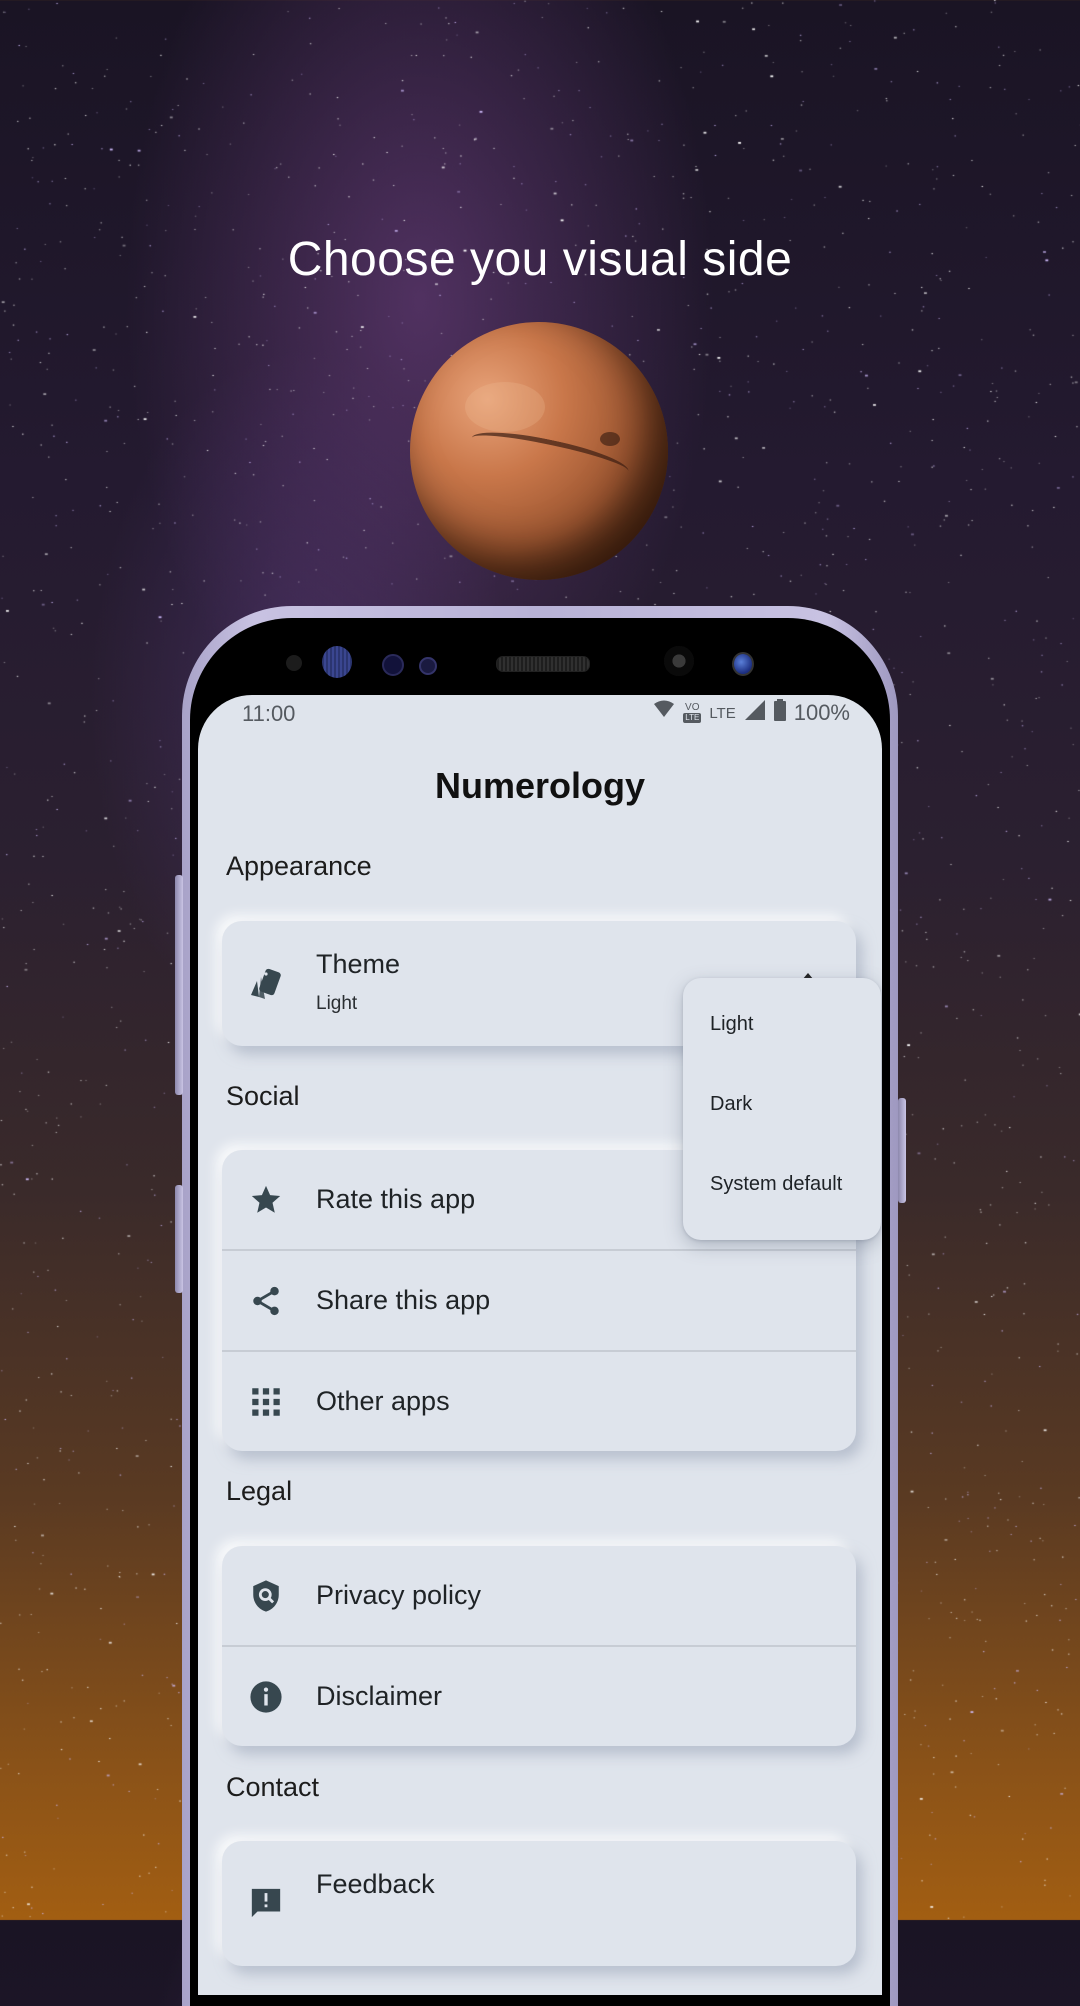 This screenshot has width=1080, height=2006. Describe the element at coordinates (379, 1696) in the screenshot. I see `disclaimer-label: Disclaimer` at that location.